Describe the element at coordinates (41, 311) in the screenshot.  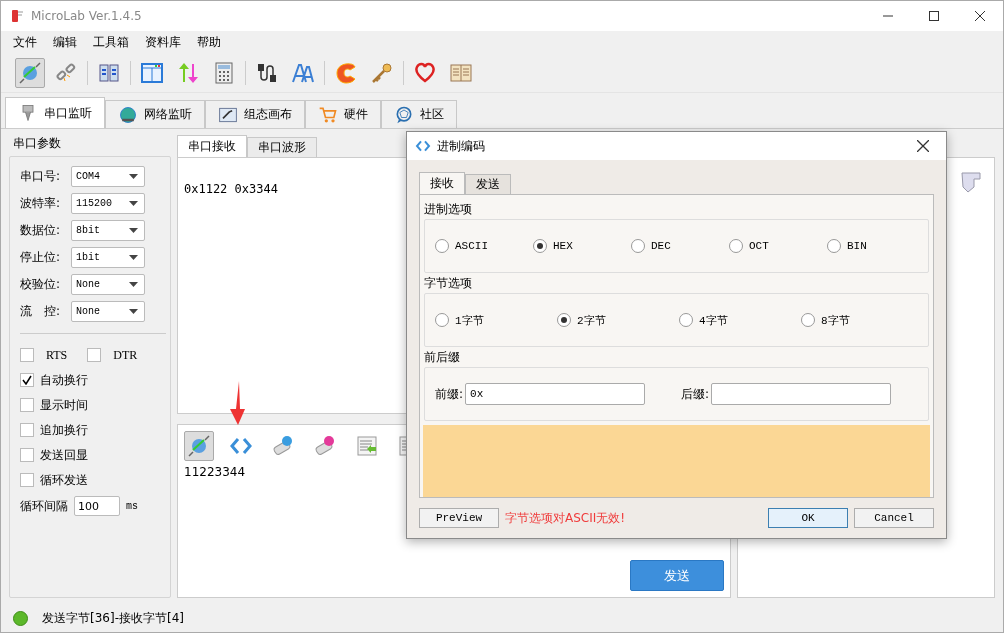
I see `field-label: 流 控:` at that location.